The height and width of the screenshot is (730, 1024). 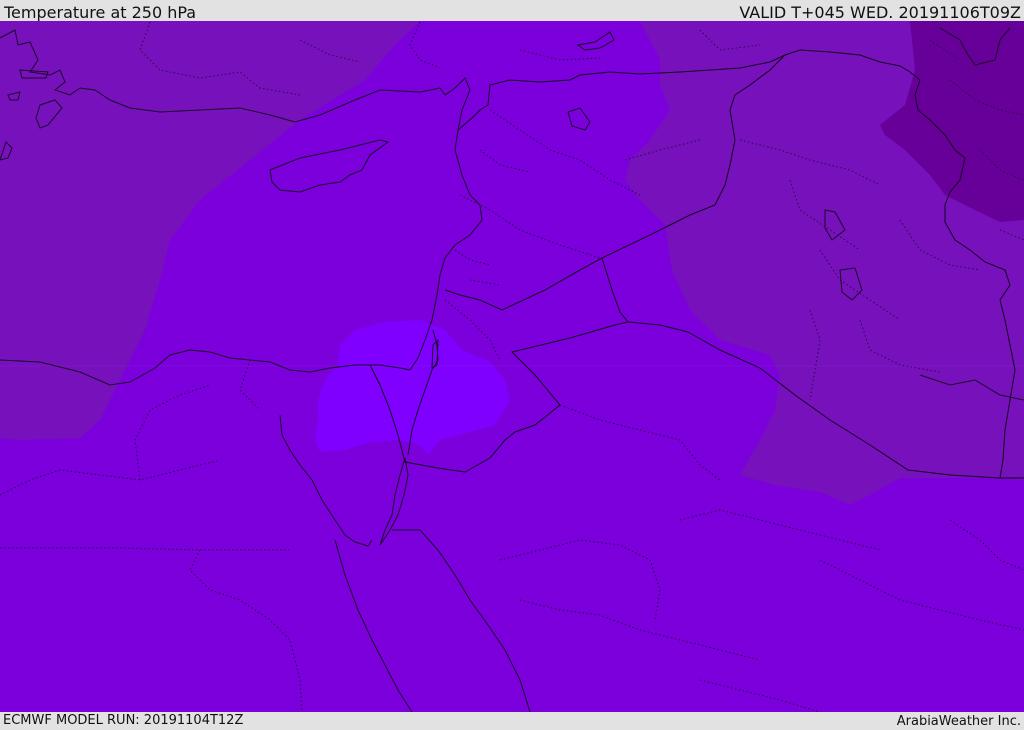 What do you see at coordinates (123, 720) in the screenshot?
I see `model-run: ECMWF MODEL RUN: 20191104T12Z` at bounding box center [123, 720].